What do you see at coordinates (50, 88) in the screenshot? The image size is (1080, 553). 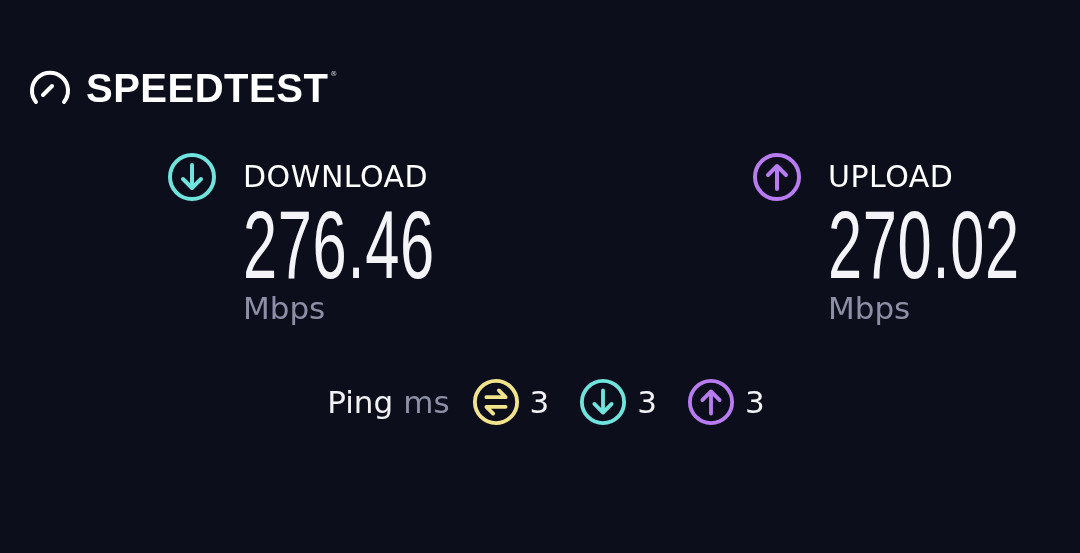 I see `speedometer-icon` at bounding box center [50, 88].